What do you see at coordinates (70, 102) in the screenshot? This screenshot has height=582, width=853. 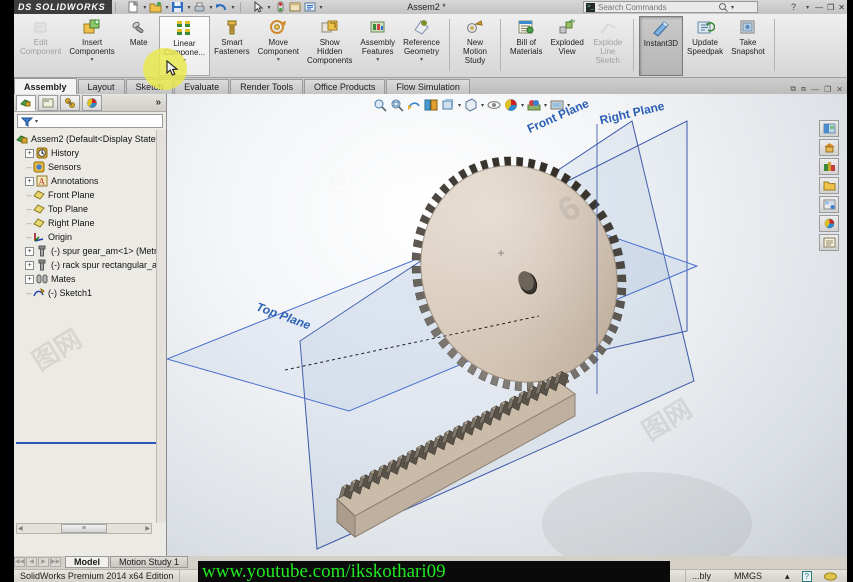 I see `configuration-manager-tab` at bounding box center [70, 102].